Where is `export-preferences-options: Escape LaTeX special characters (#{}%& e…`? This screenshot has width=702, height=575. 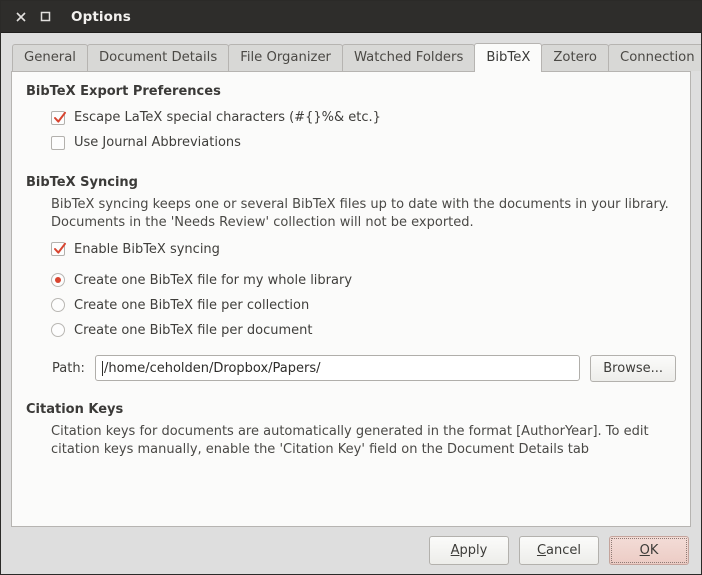
export-preferences-options: Escape LaTeX special characters (#{}%& e… is located at coordinates (351, 130).